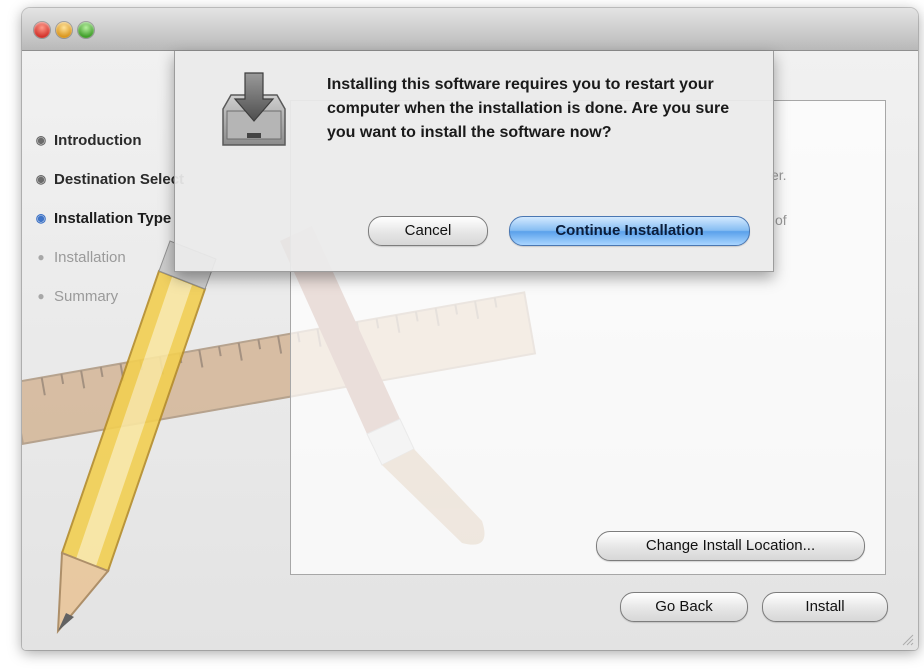 Image resolution: width=924 pixels, height=670 pixels. Describe the element at coordinates (41, 218) in the screenshot. I see `step-current-icon: ◉` at that location.